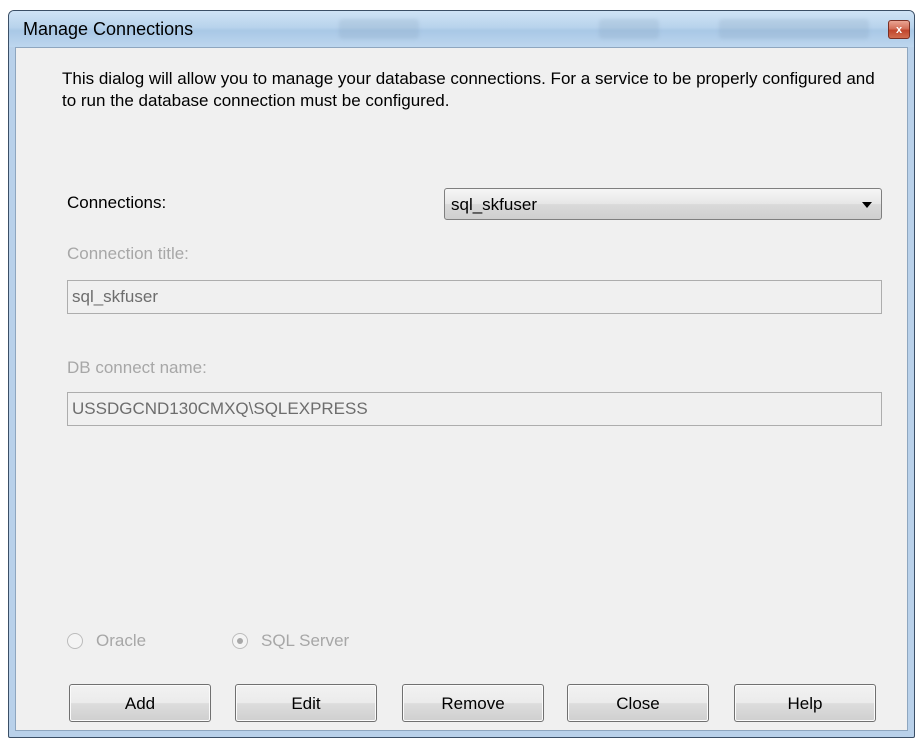 This screenshot has width=923, height=748. I want to click on help-button: Help, so click(805, 703).